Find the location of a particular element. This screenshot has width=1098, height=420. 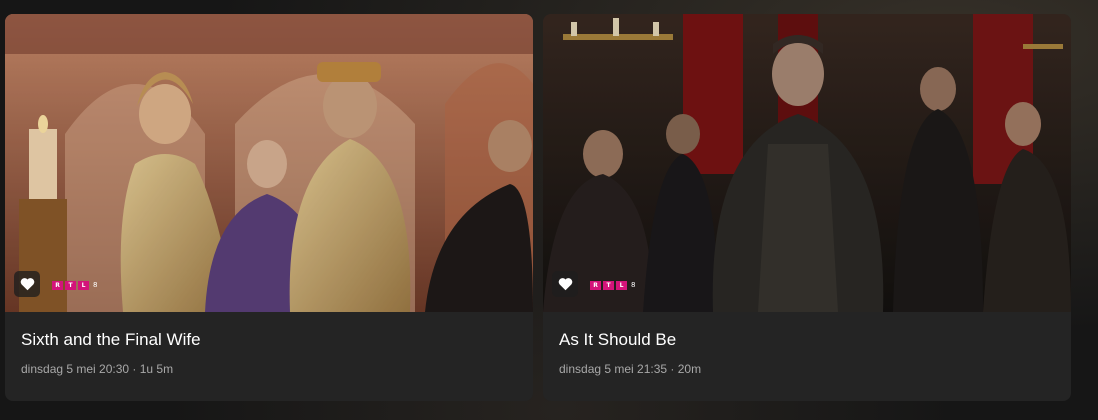

episode-meta: dinsdag 5 mei 20:30 · 1u 5m is located at coordinates (97, 369).